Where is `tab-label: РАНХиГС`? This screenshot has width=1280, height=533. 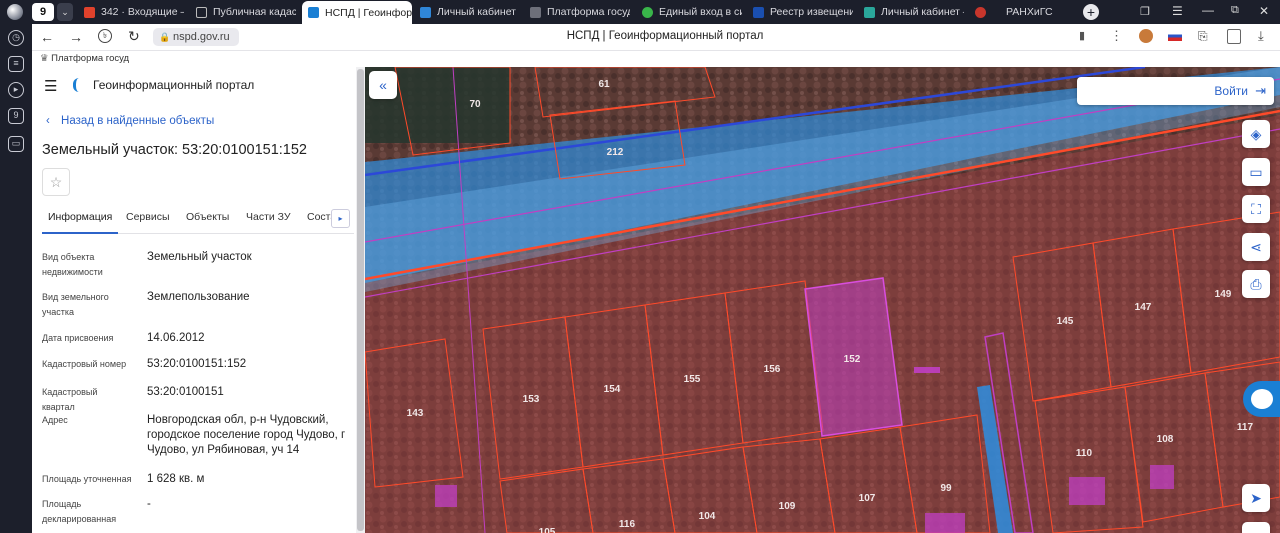 tab-label: РАНХиГС is located at coordinates (1029, 12).